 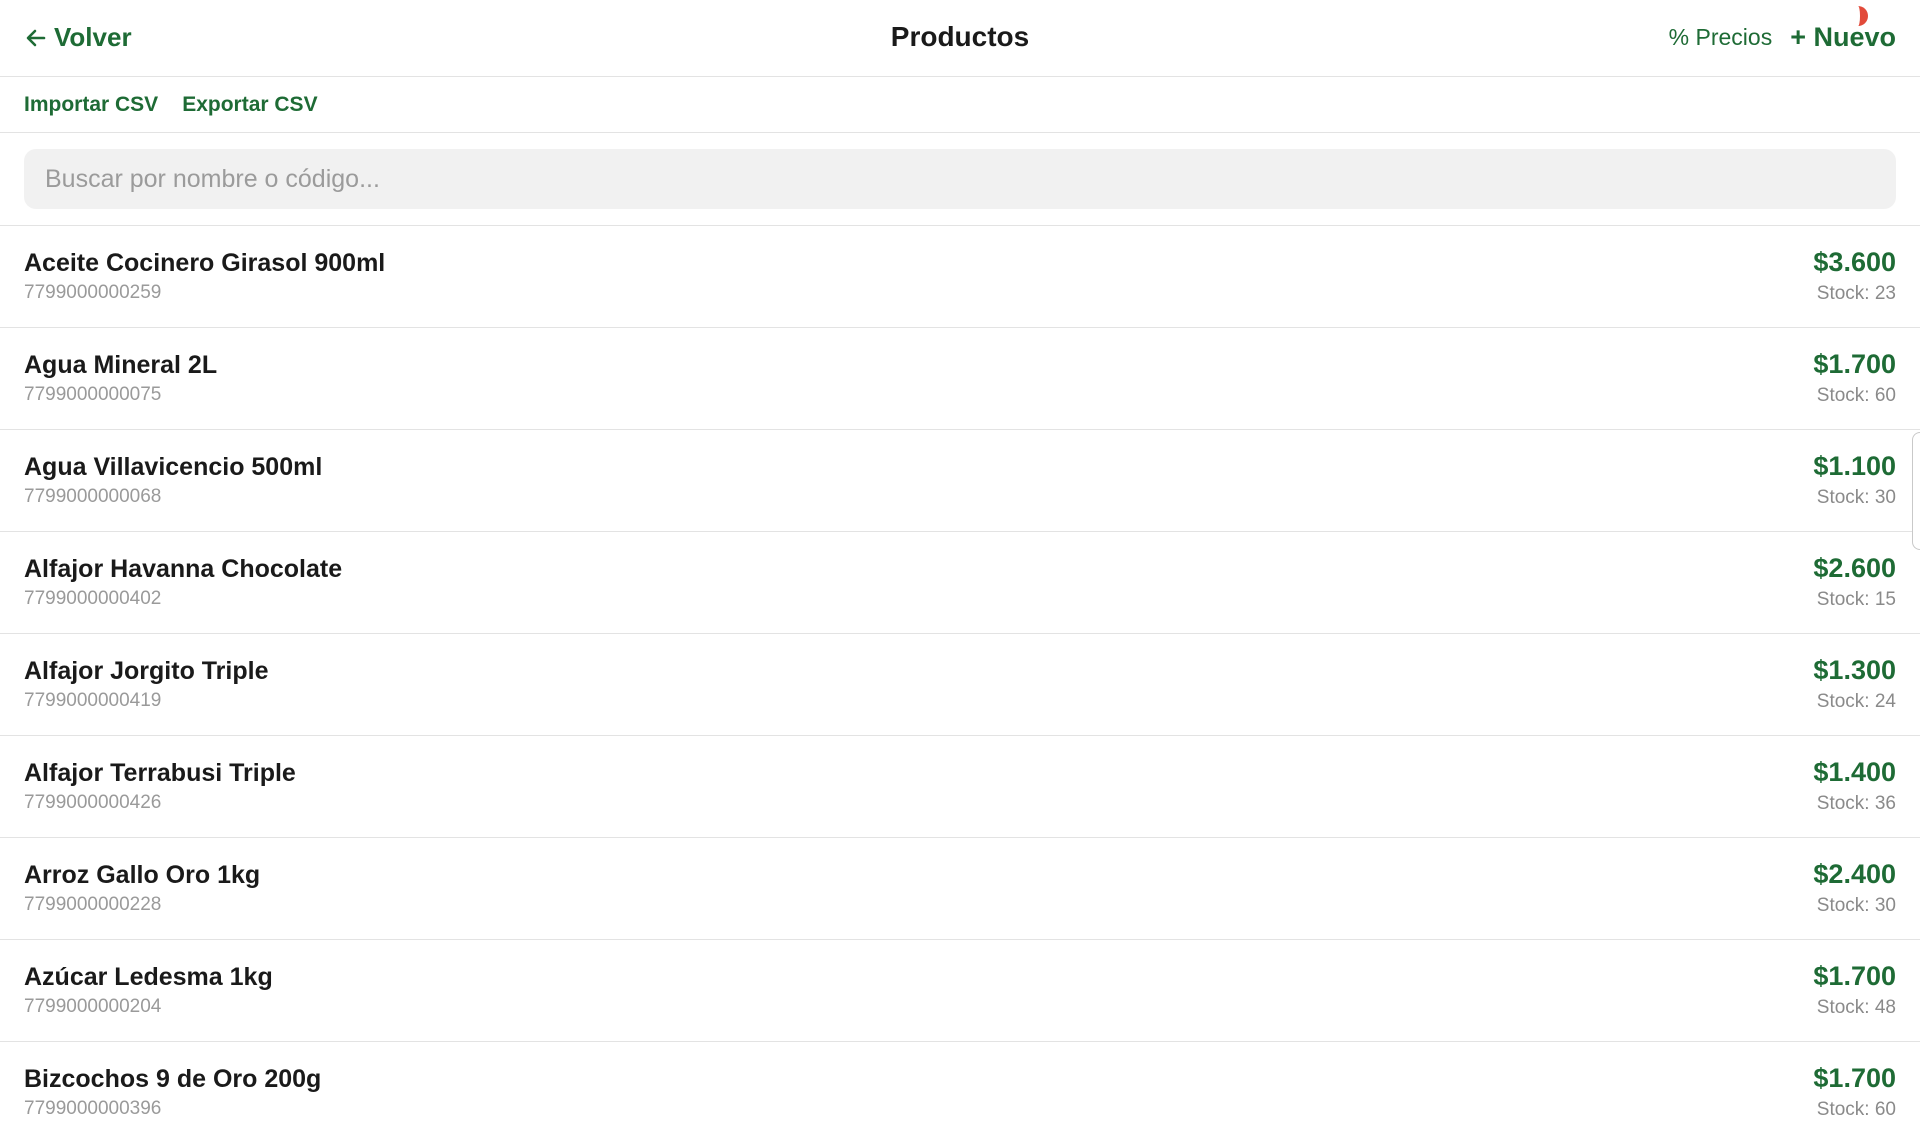 I want to click on product-code: 7799000000075, so click(x=93, y=394).